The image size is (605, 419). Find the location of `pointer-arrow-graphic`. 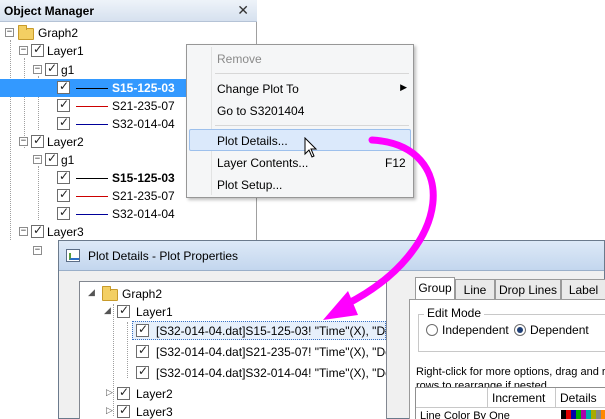

pointer-arrow-graphic is located at coordinates (380, 228).